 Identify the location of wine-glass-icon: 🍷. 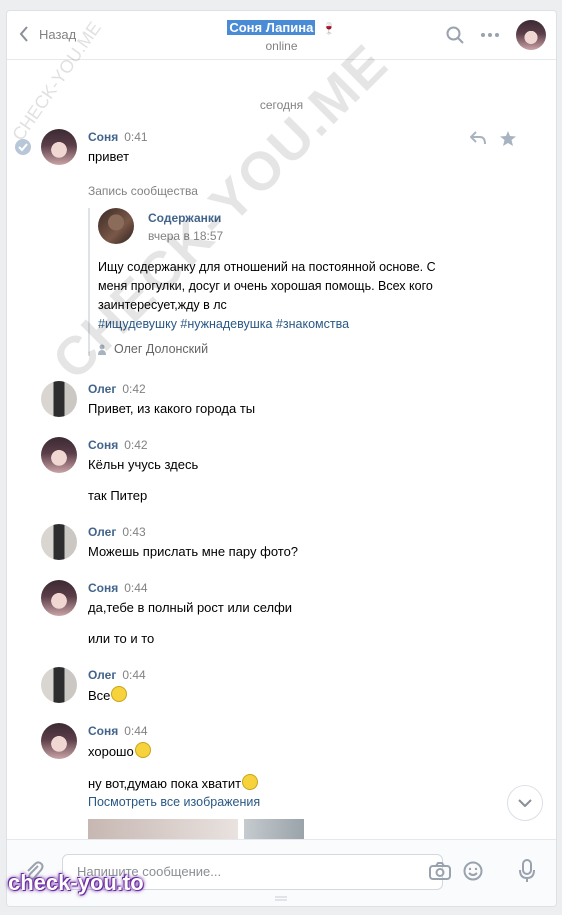
(328, 29).